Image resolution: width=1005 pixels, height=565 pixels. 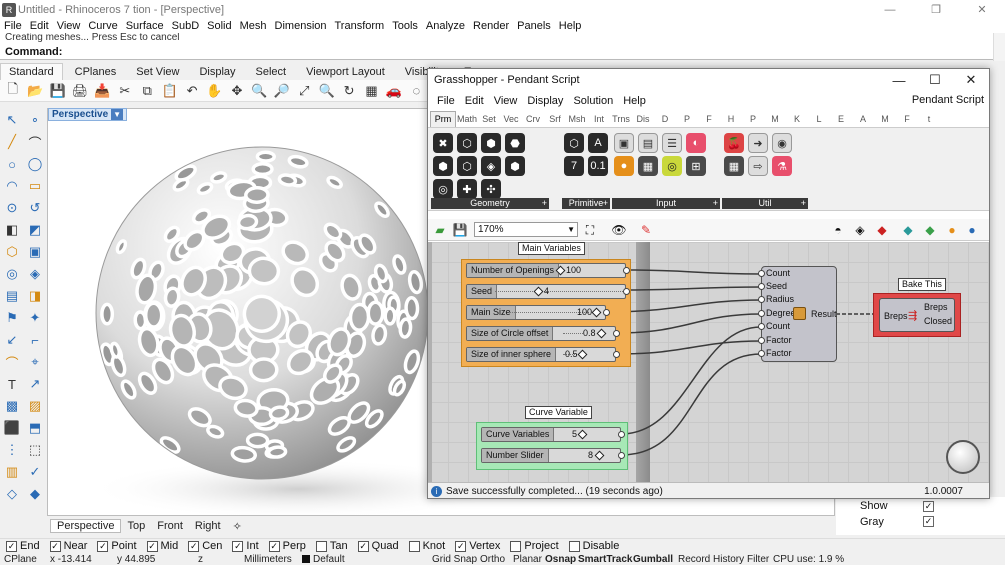 I want to click on menu-curve: Curve, so click(x=102, y=26).